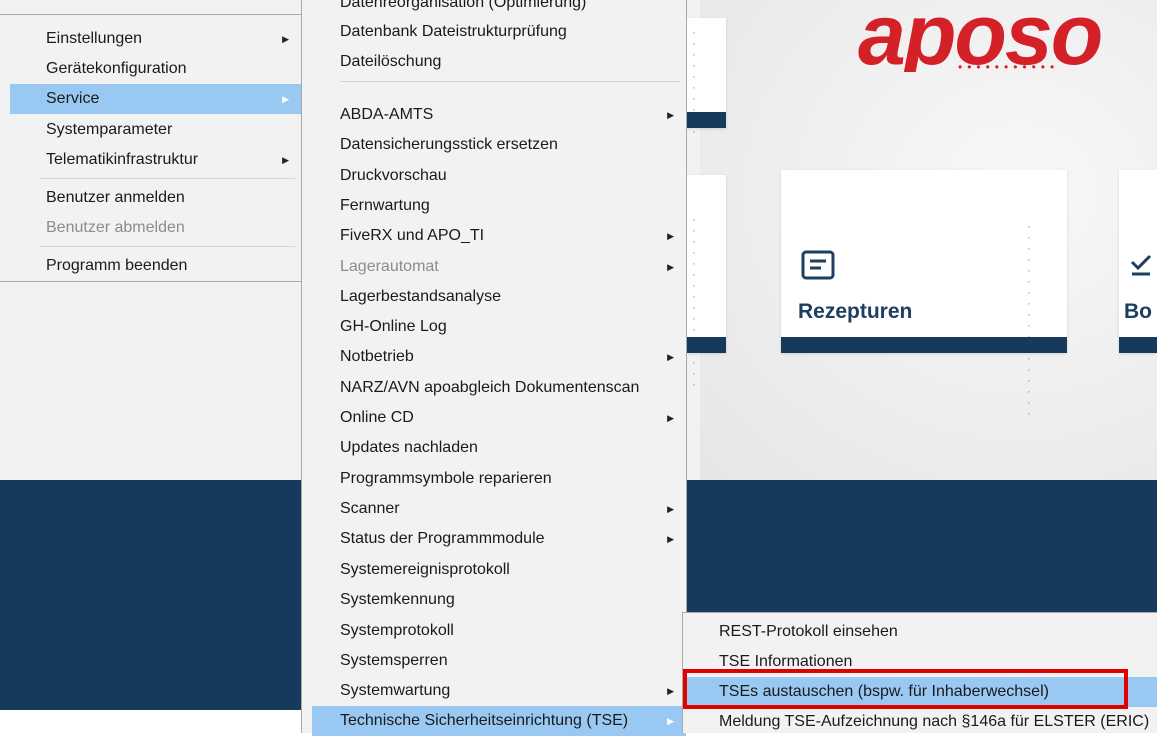  I want to click on menu-item-label: Benutzer abmelden, so click(115, 227).